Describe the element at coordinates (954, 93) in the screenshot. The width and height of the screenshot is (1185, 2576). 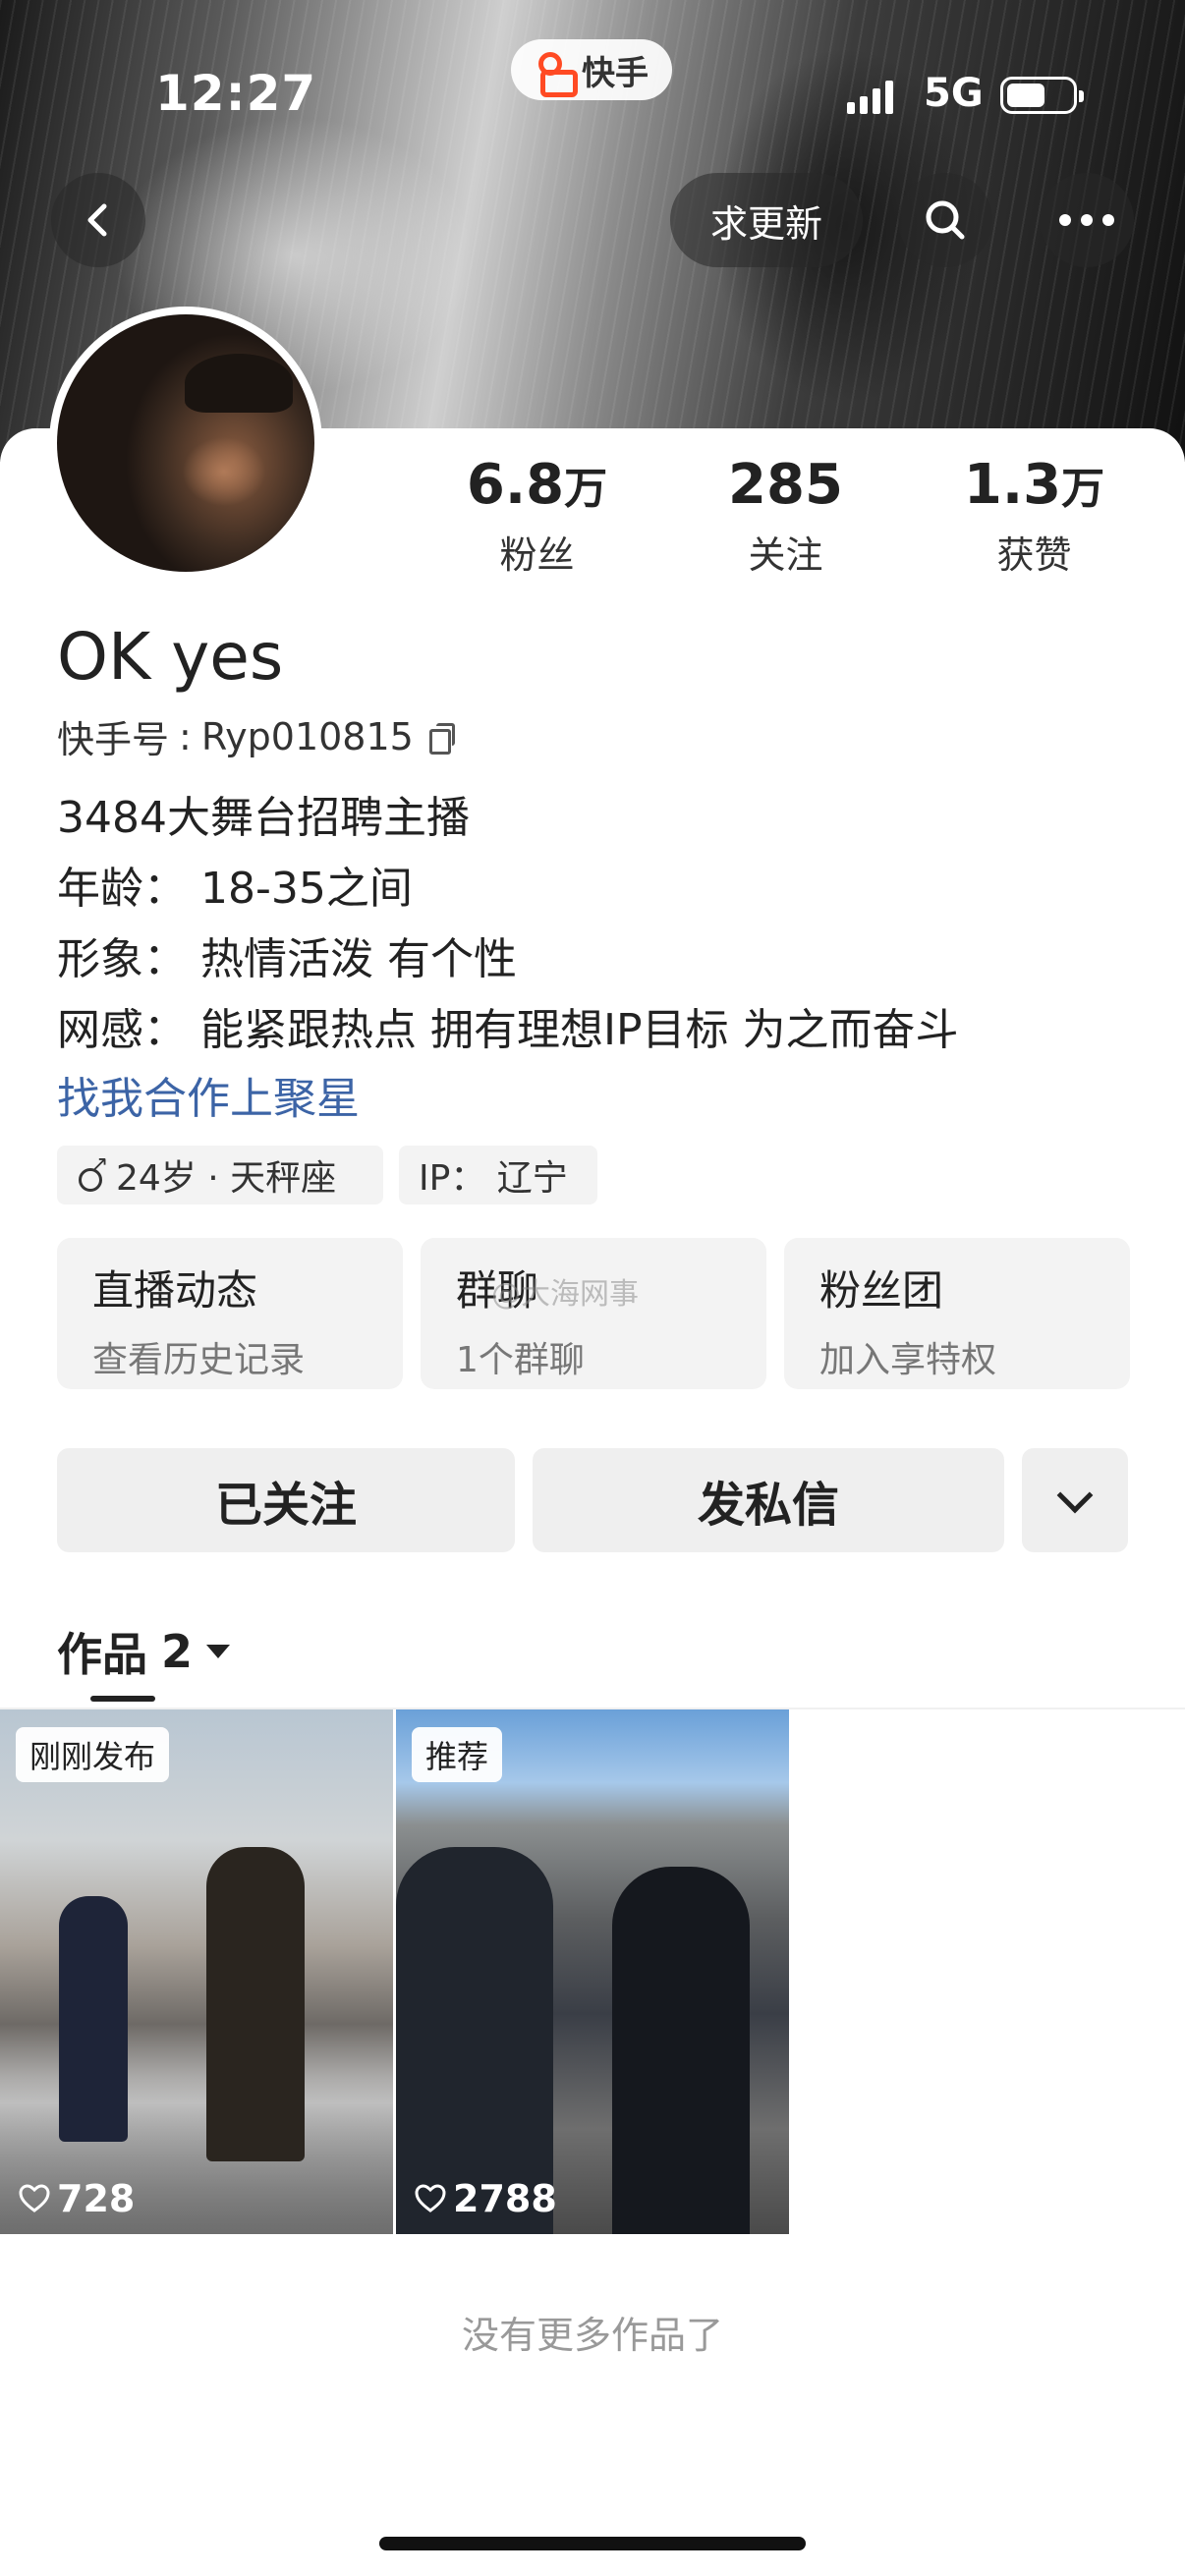
I see `network-type: 5G` at that location.